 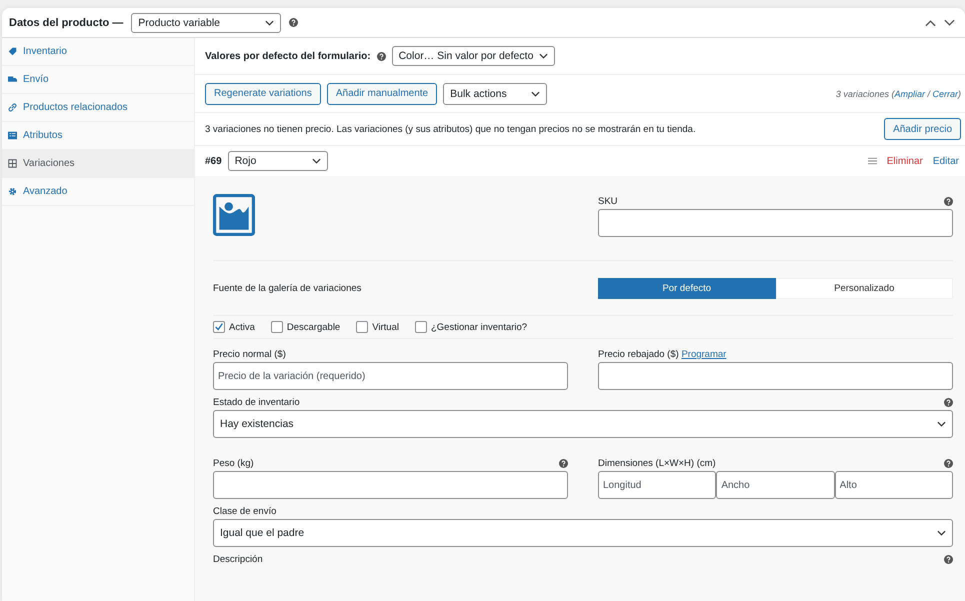 What do you see at coordinates (233, 463) in the screenshot?
I see `field-label: Peso (kg)` at bounding box center [233, 463].